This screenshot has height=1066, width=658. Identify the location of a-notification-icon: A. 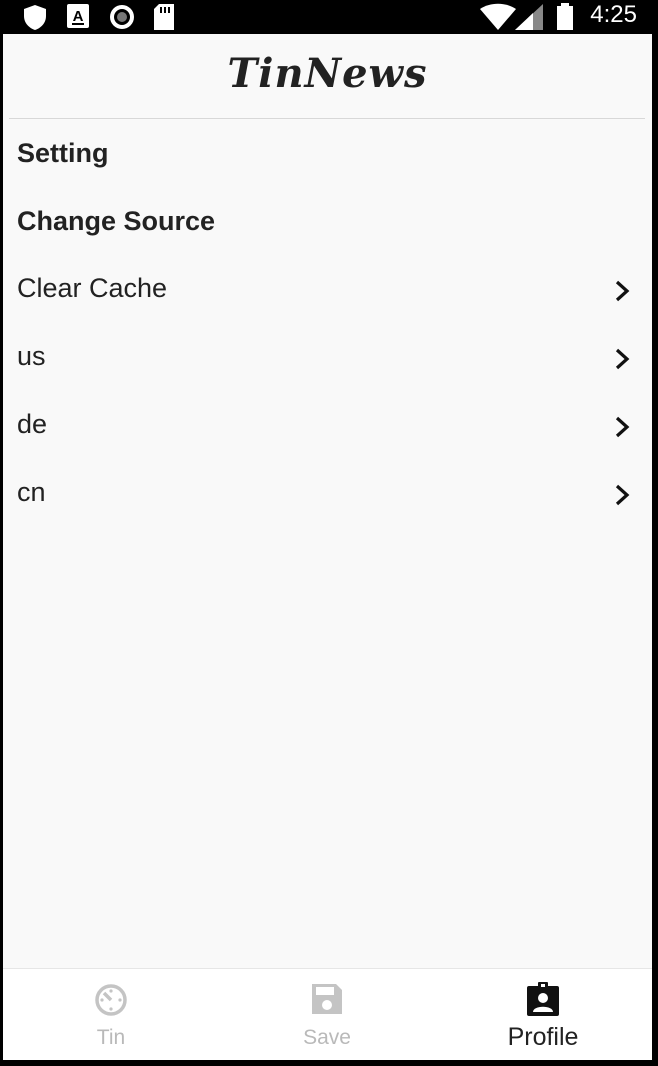
(78, 16).